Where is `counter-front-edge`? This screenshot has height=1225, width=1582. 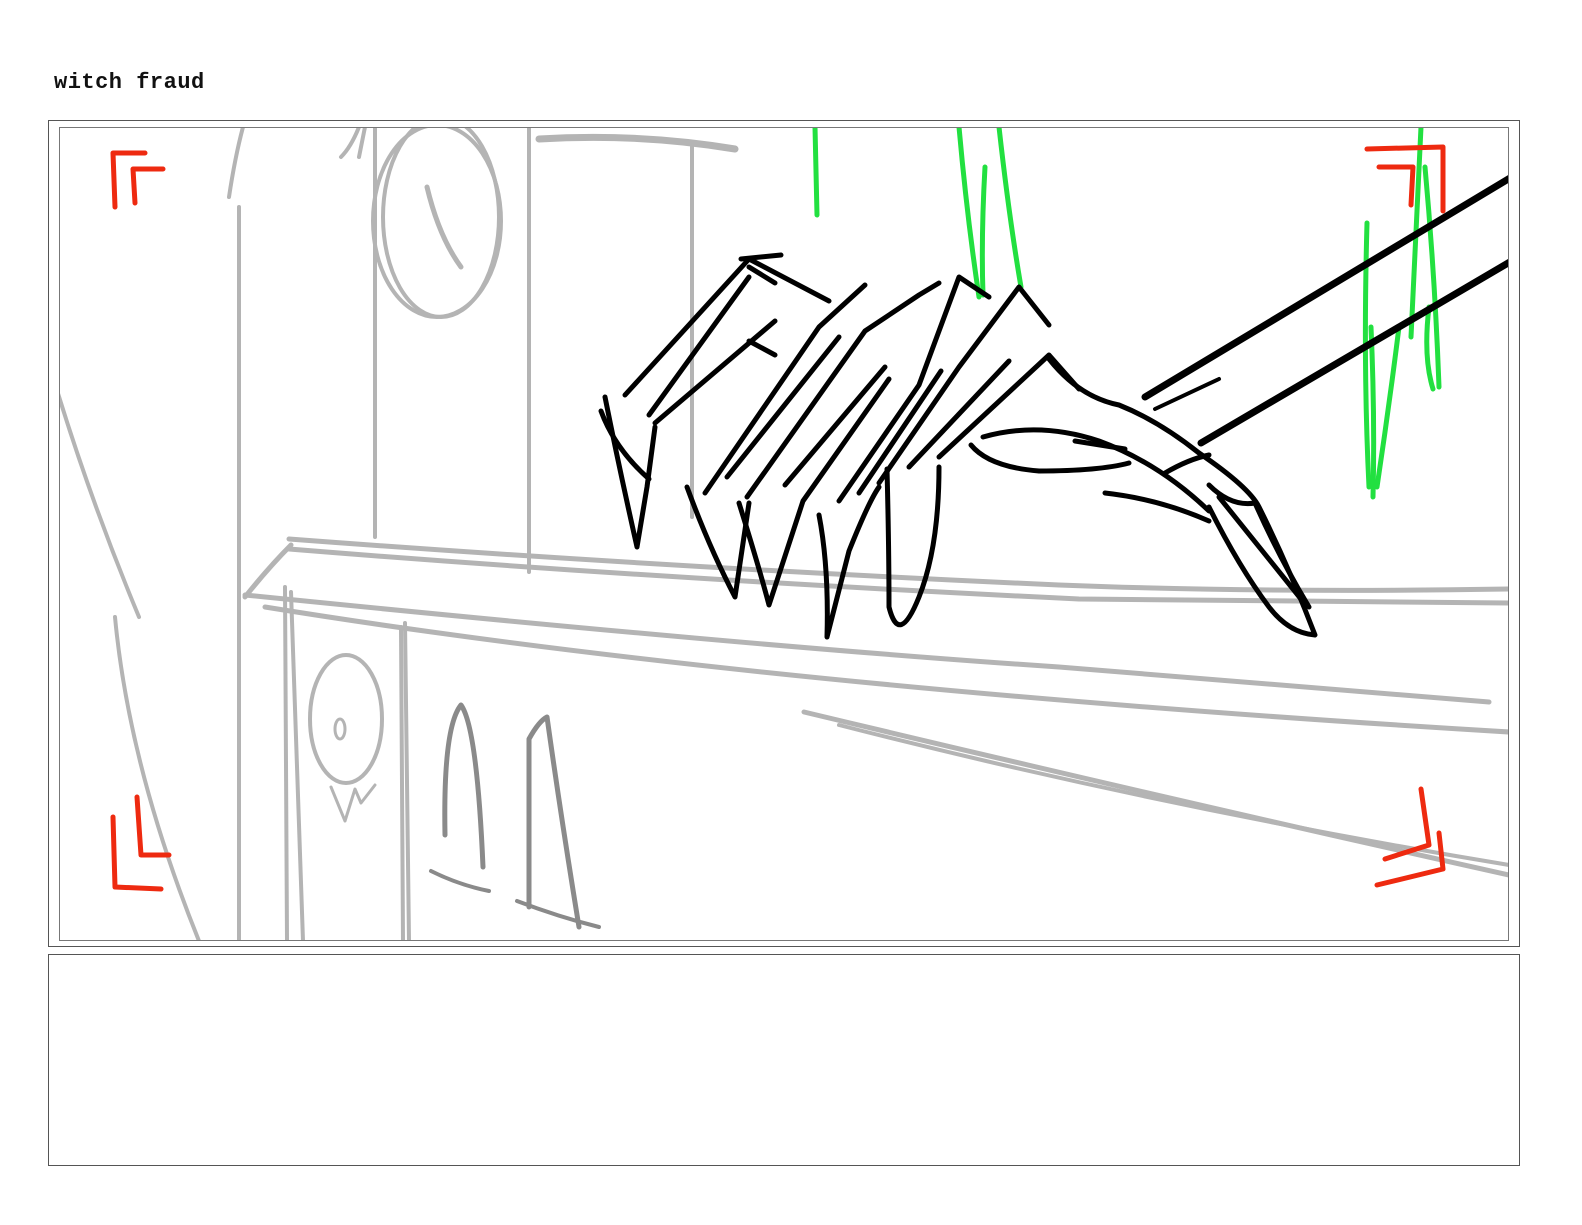 counter-front-edge is located at coordinates (867, 648).